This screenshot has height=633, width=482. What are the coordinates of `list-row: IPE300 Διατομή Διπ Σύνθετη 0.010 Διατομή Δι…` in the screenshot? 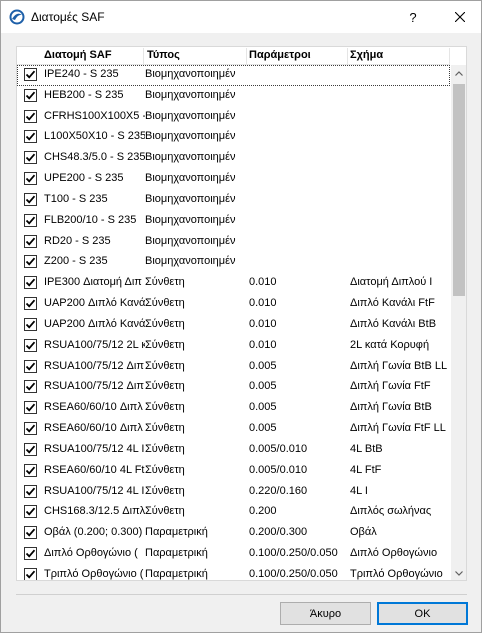 It's located at (233, 283).